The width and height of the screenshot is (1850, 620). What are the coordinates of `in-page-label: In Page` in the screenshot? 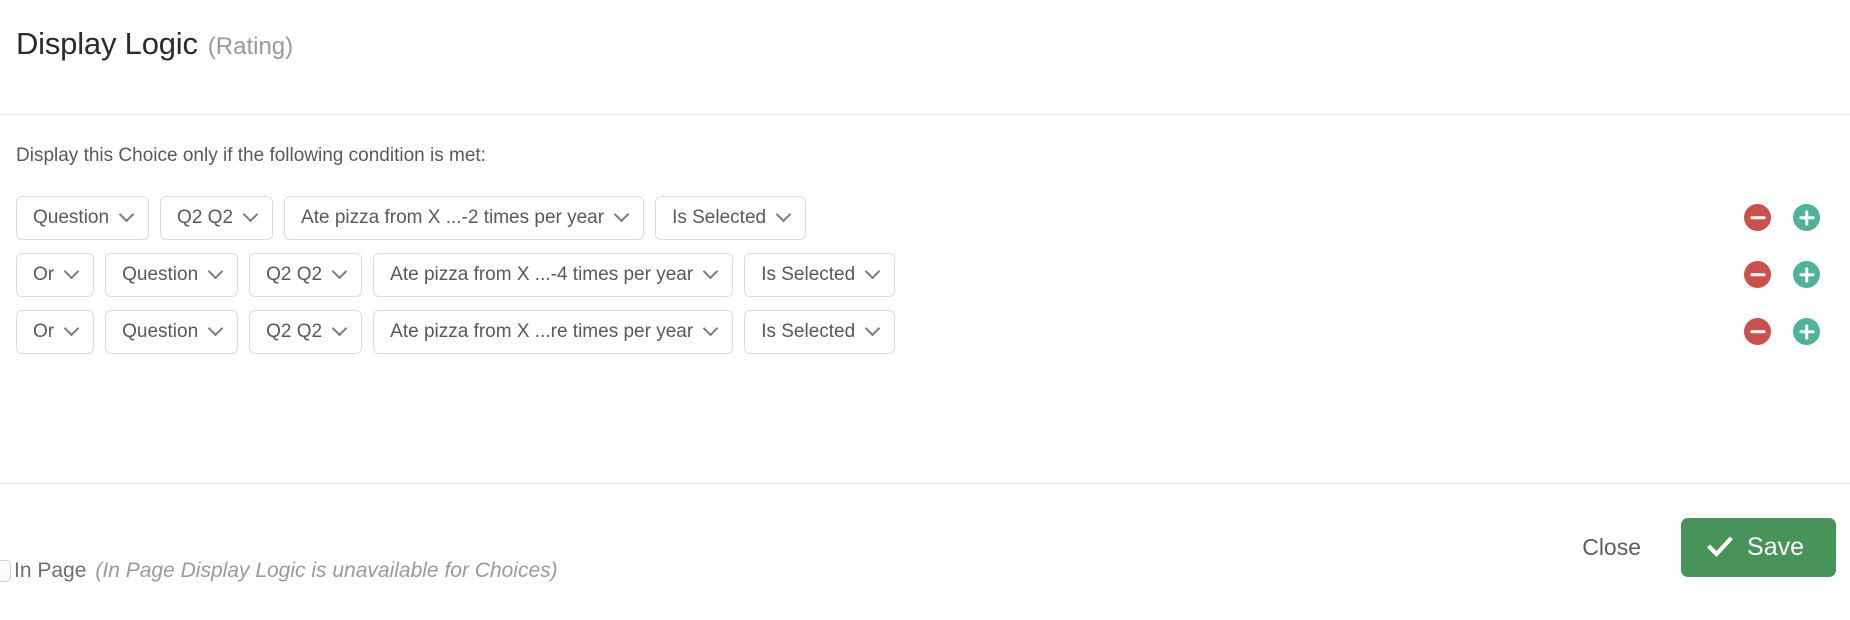 It's located at (50, 570).